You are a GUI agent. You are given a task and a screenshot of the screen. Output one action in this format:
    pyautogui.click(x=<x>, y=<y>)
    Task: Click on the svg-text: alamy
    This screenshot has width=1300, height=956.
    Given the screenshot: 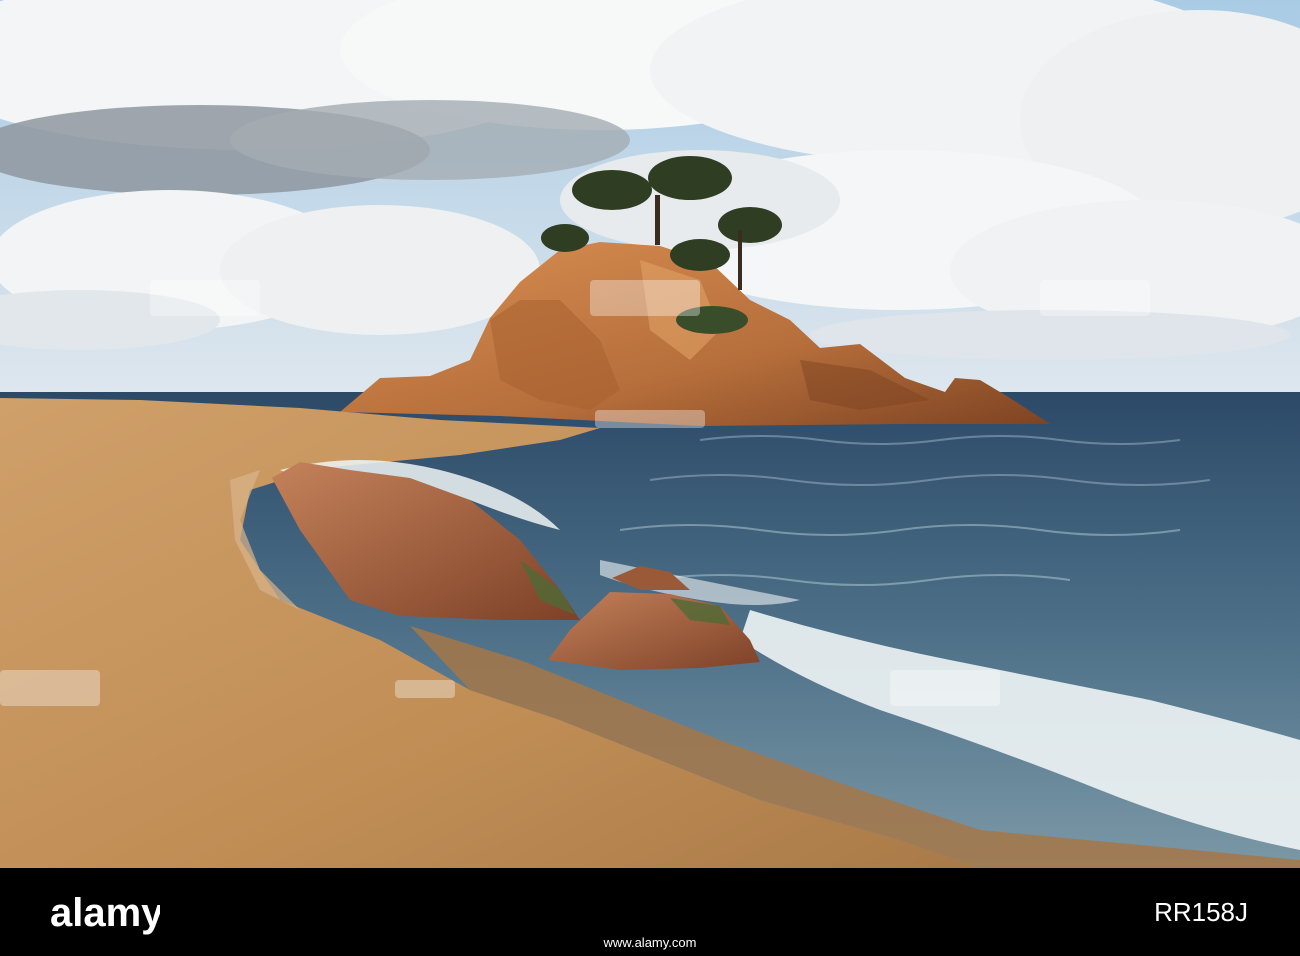 What is the action you would take?
    pyautogui.click(x=105, y=913)
    